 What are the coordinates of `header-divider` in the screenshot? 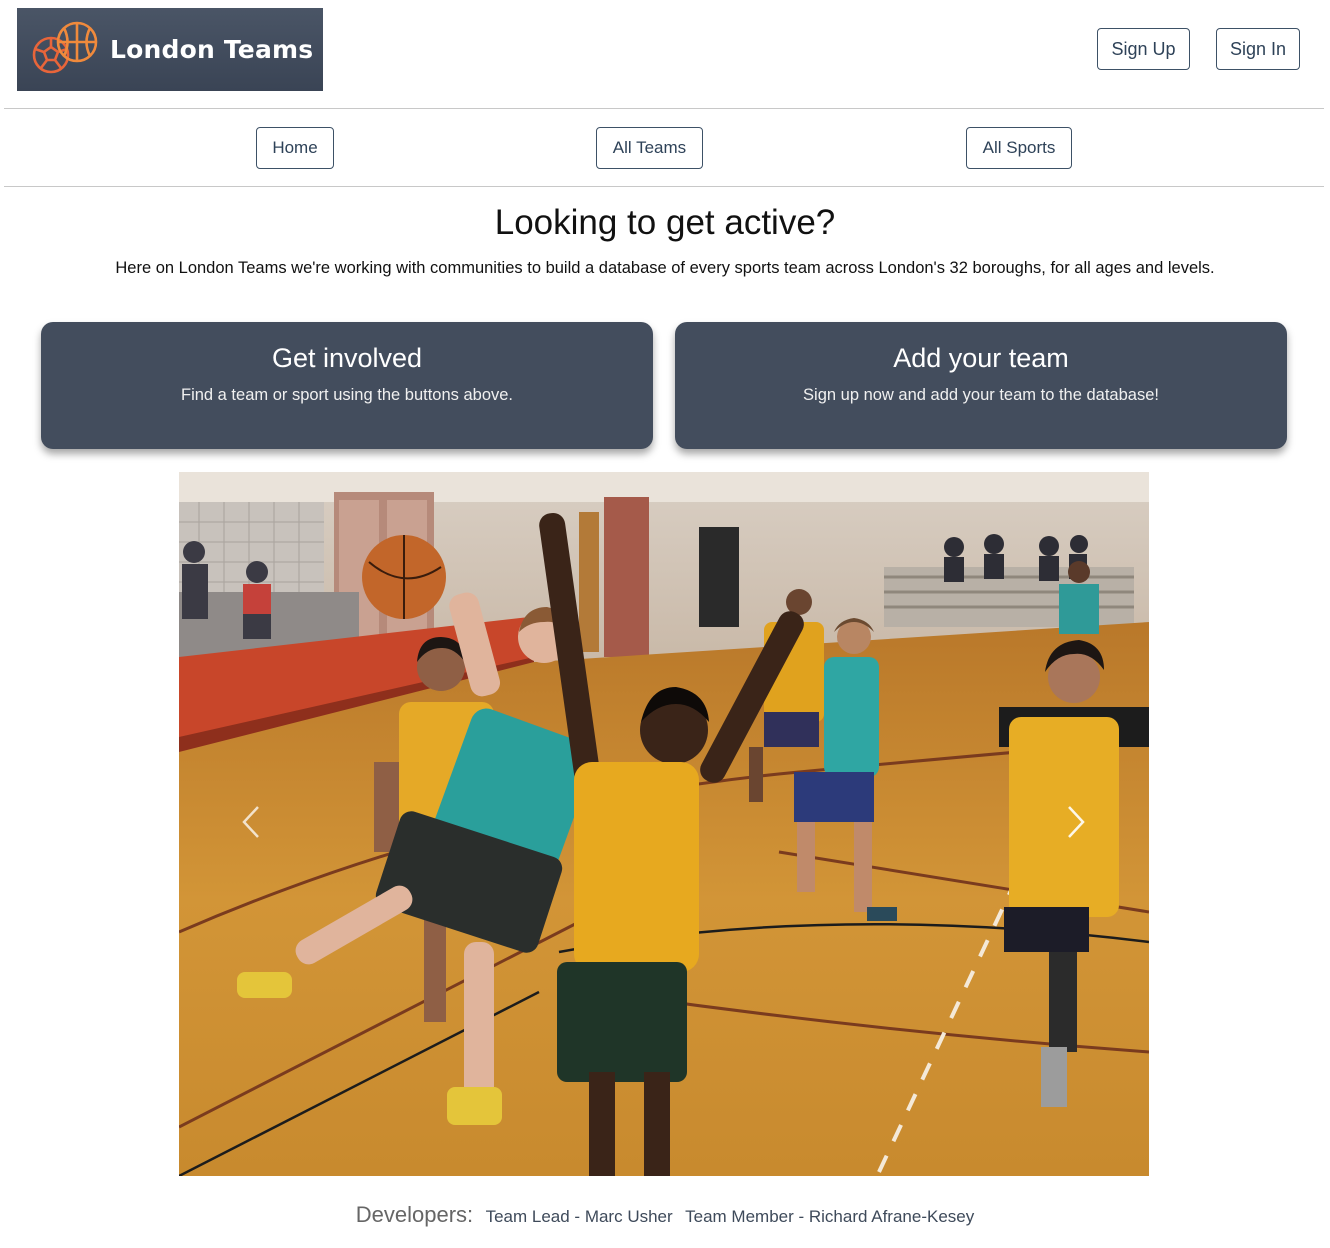 It's located at (664, 108).